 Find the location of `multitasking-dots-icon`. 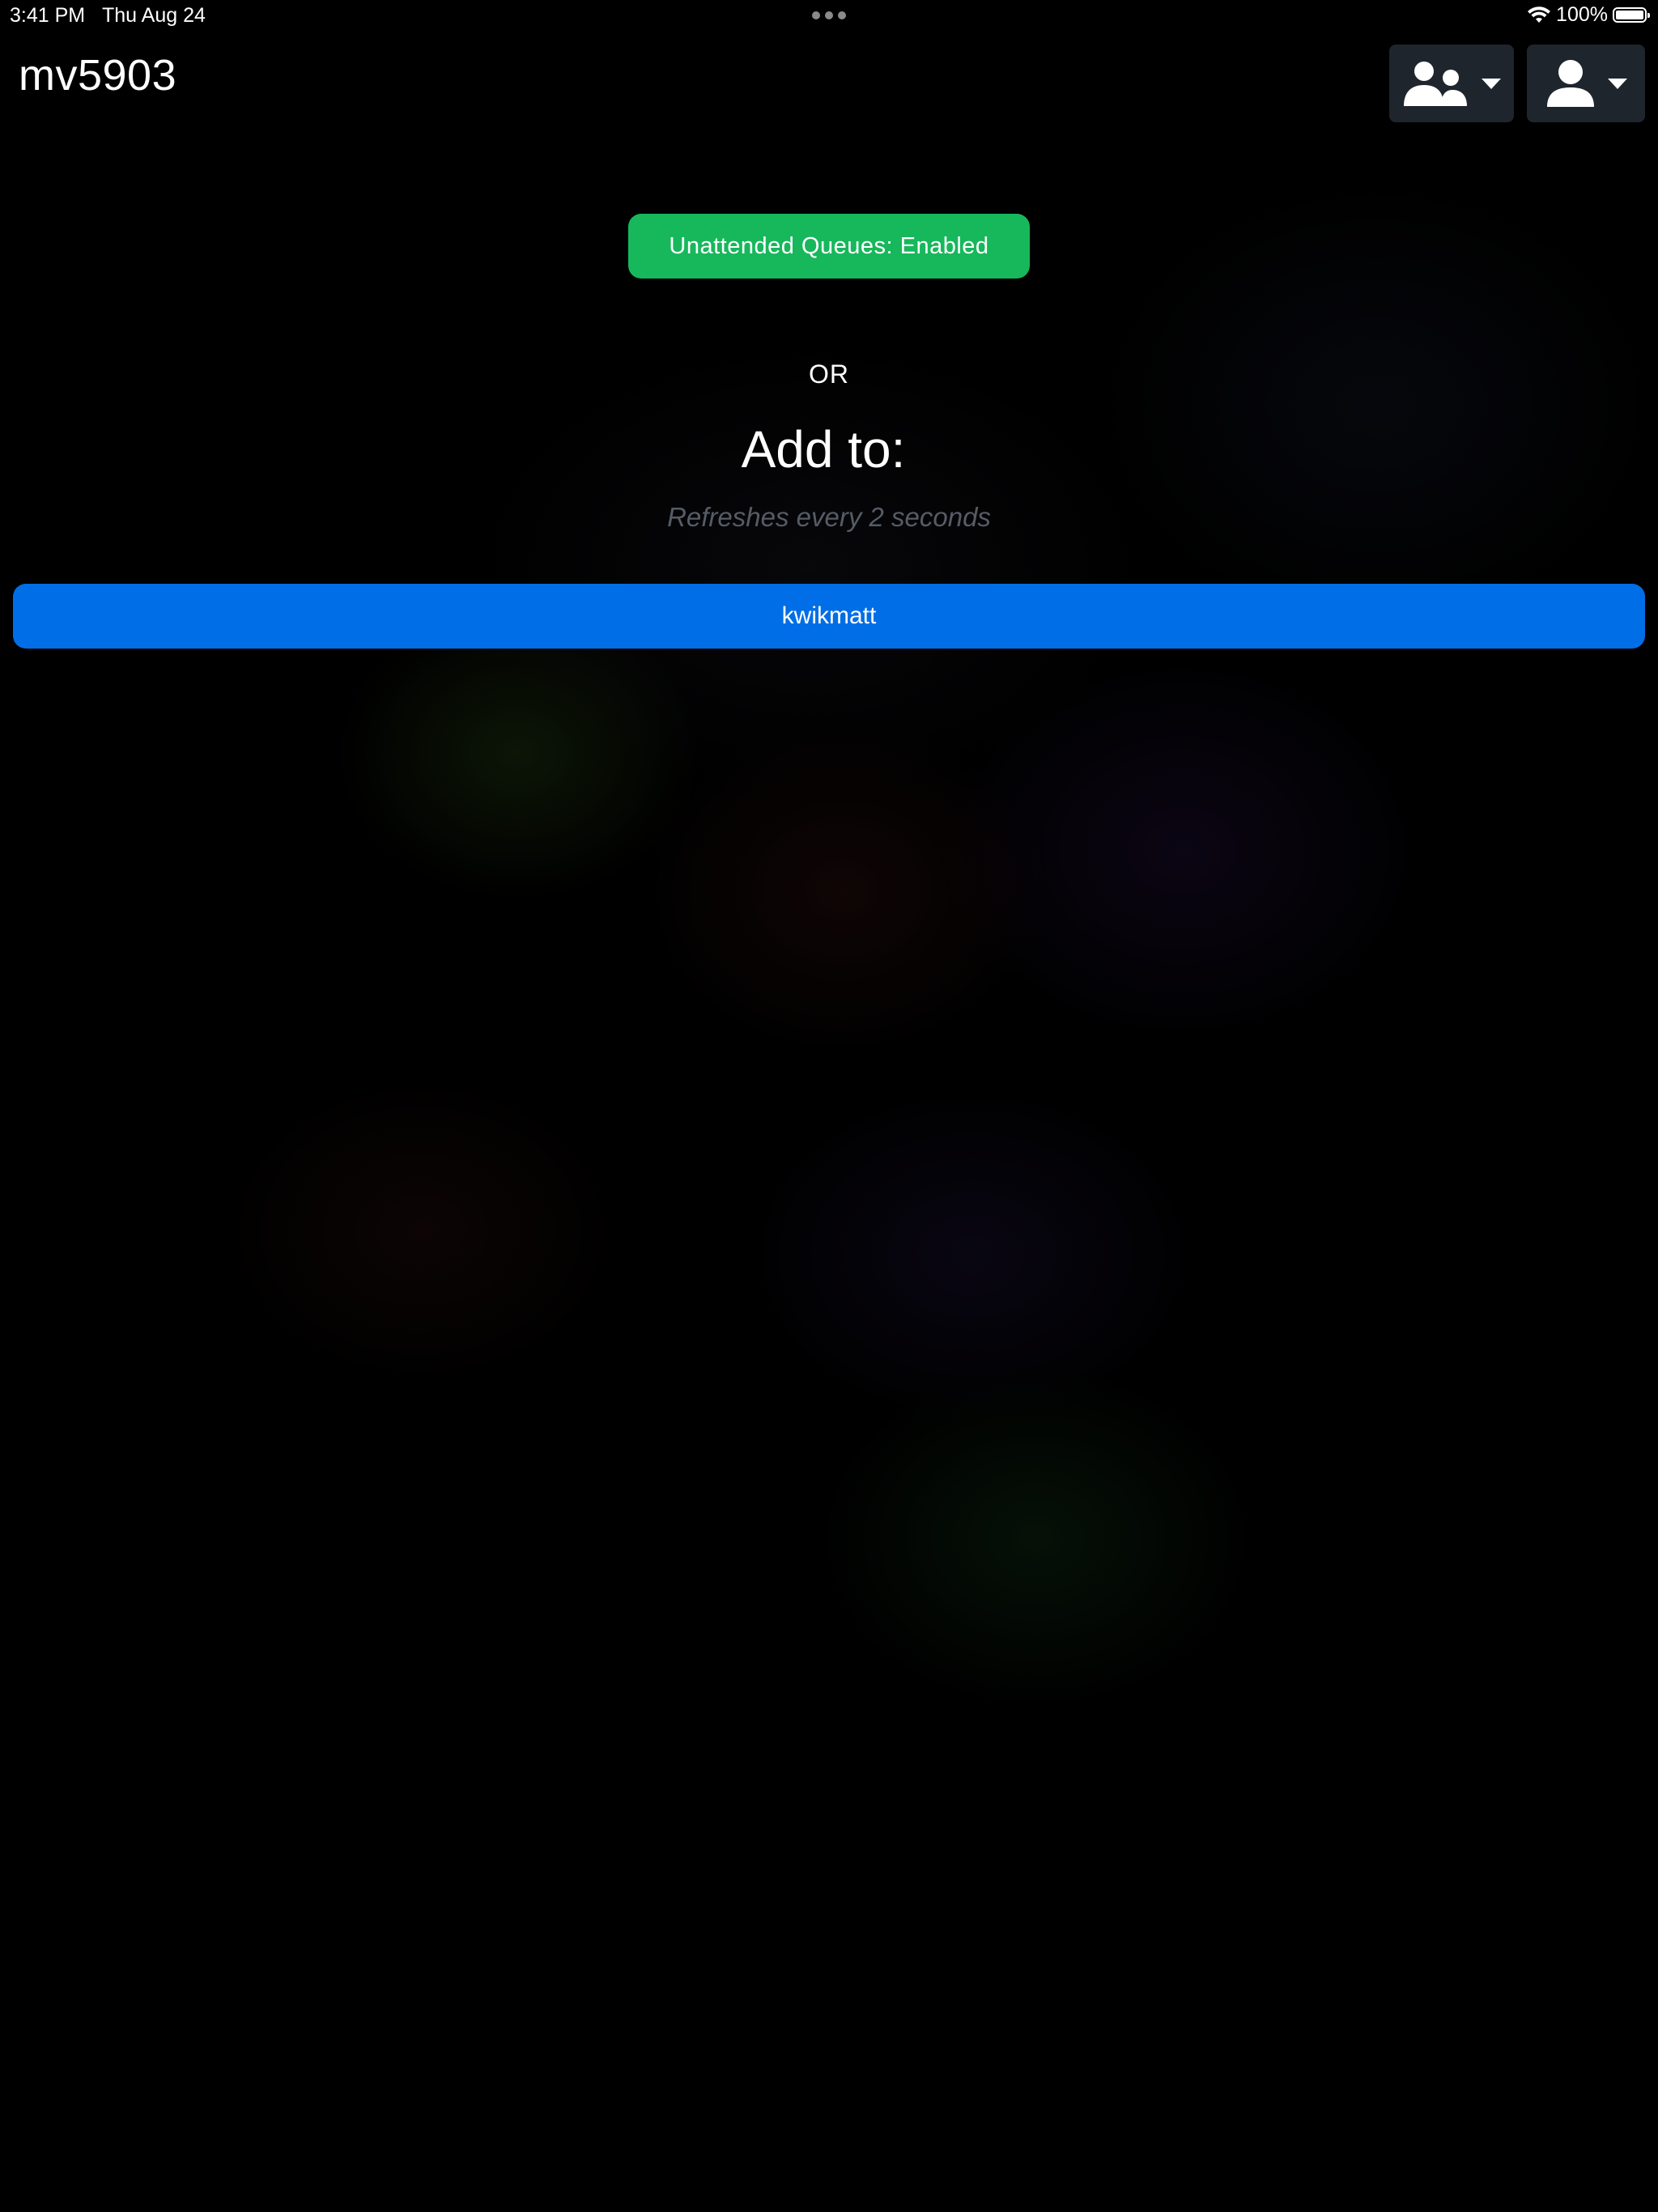

multitasking-dots-icon is located at coordinates (829, 15).